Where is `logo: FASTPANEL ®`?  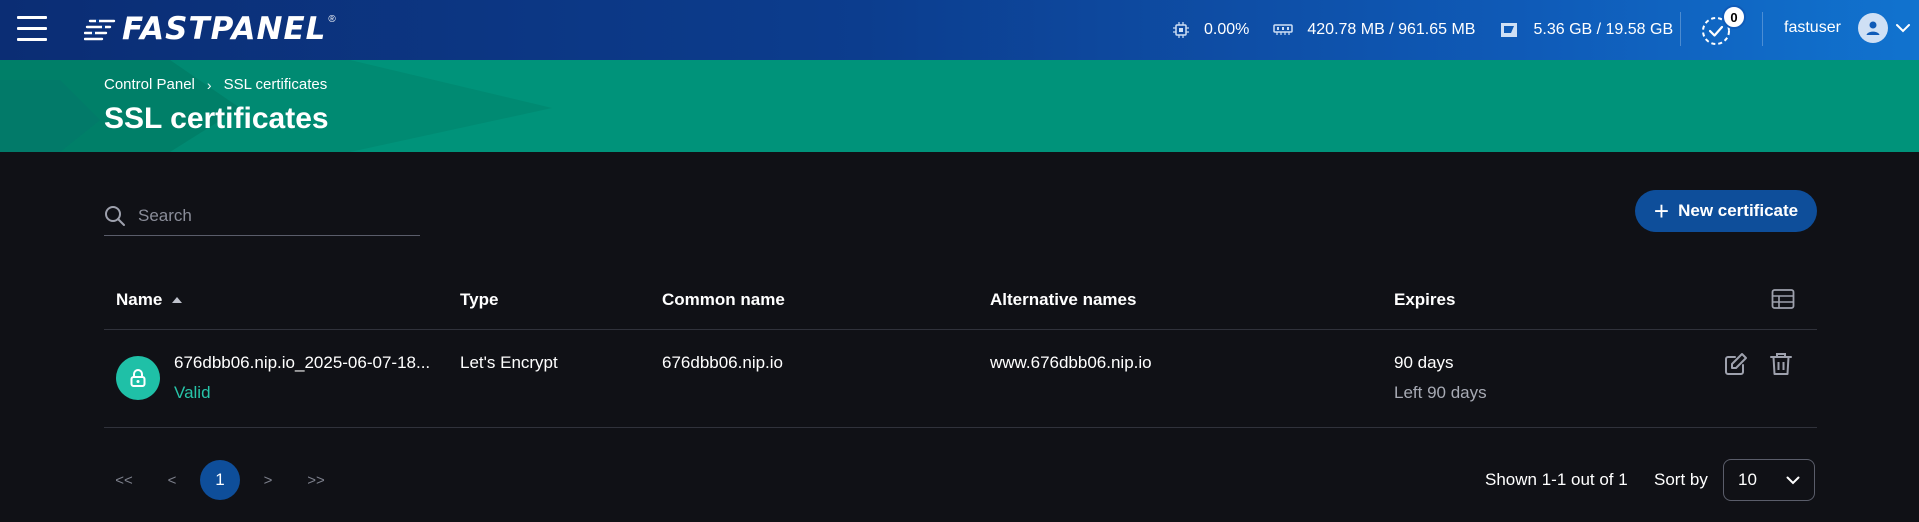 logo: FASTPANEL ® is located at coordinates (210, 29).